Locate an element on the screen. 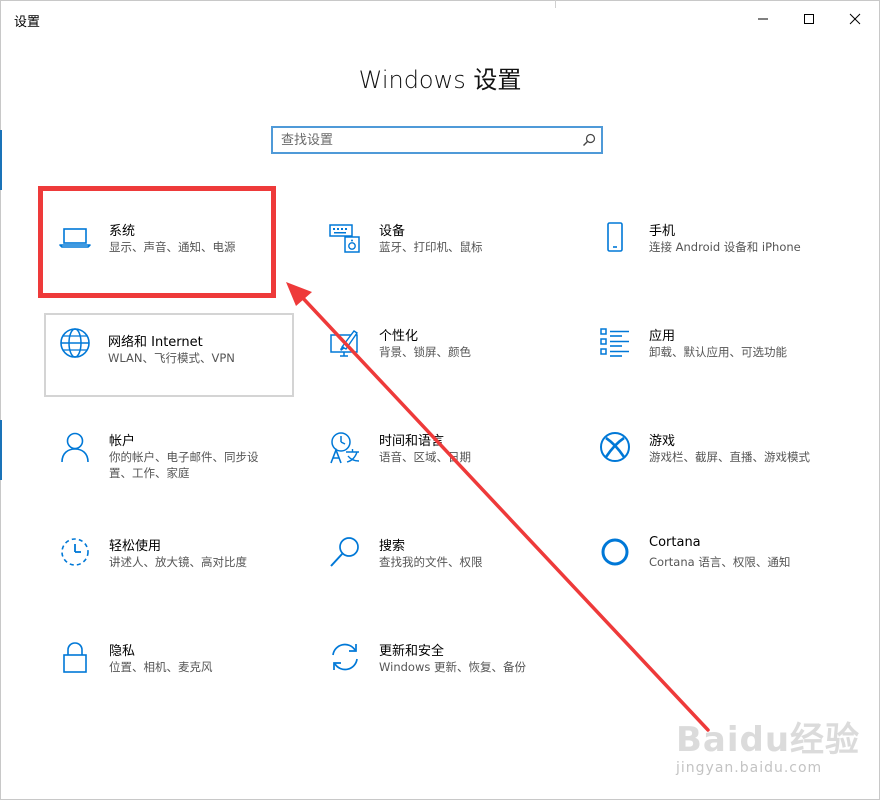  baidu-watermark: Baidu经验 jingyan.baidu.com is located at coordinates (776, 748).